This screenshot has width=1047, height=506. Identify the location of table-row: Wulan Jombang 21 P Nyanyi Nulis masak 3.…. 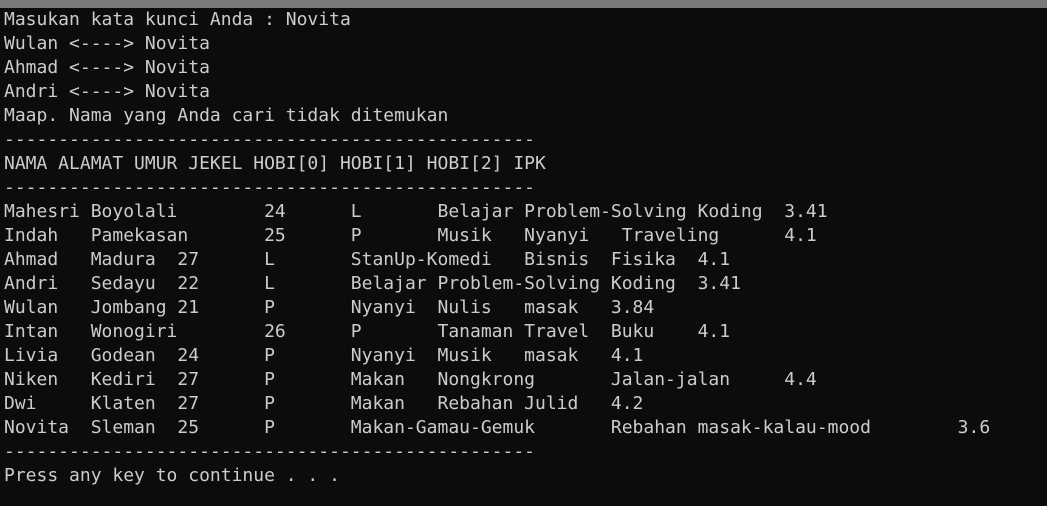
(329, 307).